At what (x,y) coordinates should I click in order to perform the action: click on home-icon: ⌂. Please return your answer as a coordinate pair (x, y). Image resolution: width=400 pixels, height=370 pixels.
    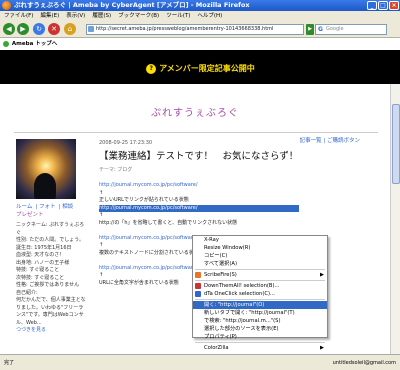
    Looking at the image, I should click on (70, 29).